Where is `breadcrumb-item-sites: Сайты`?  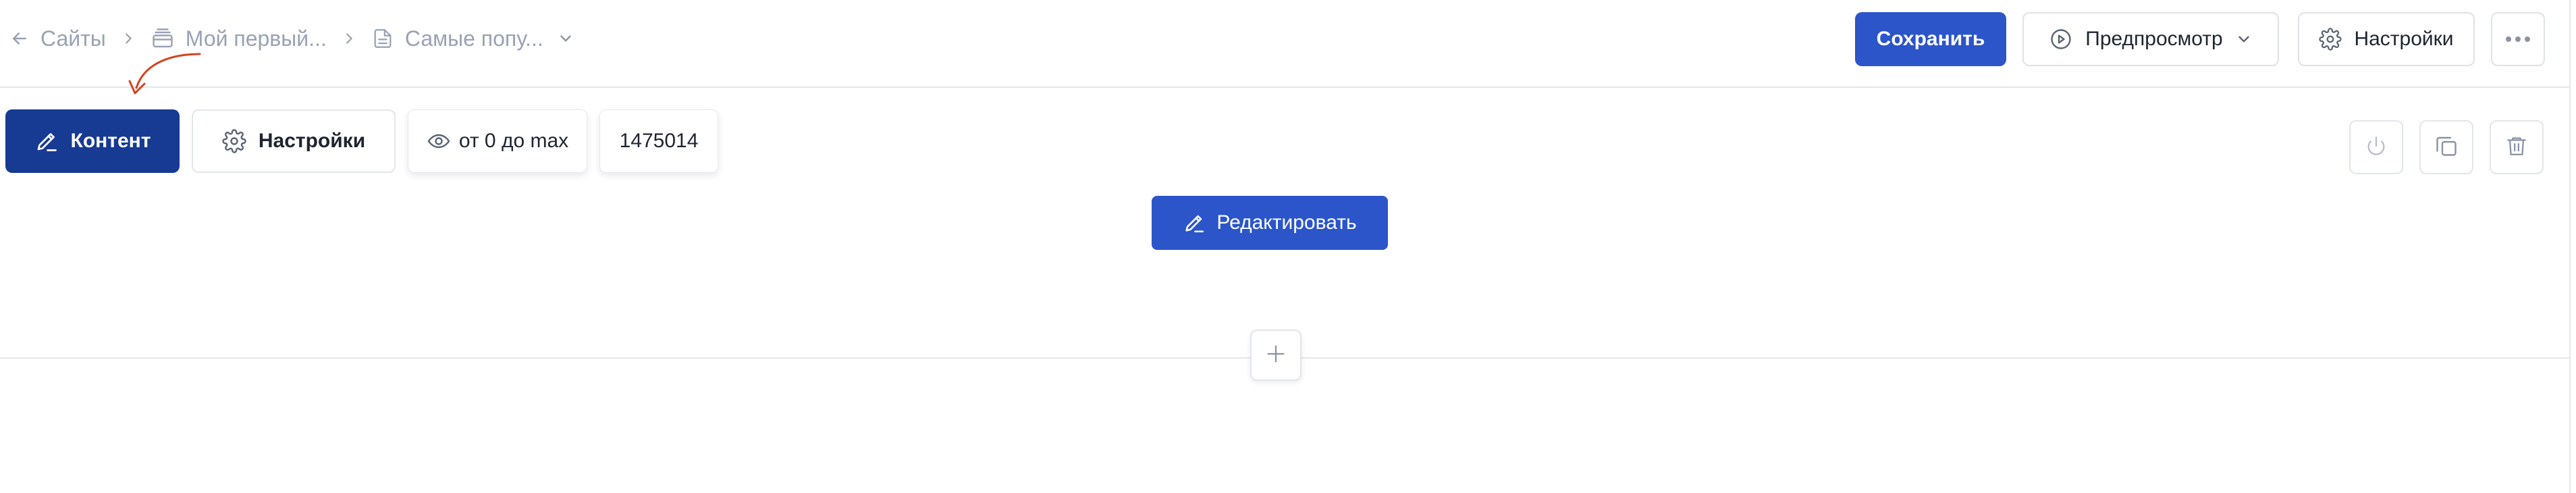 breadcrumb-item-sites: Сайты is located at coordinates (57, 38).